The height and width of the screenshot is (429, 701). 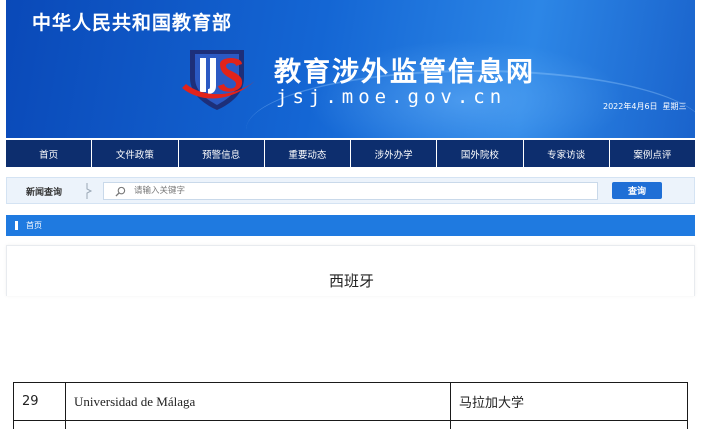 What do you see at coordinates (132, 23) in the screenshot?
I see `ministry-name: 中华人民共和国教育部` at bounding box center [132, 23].